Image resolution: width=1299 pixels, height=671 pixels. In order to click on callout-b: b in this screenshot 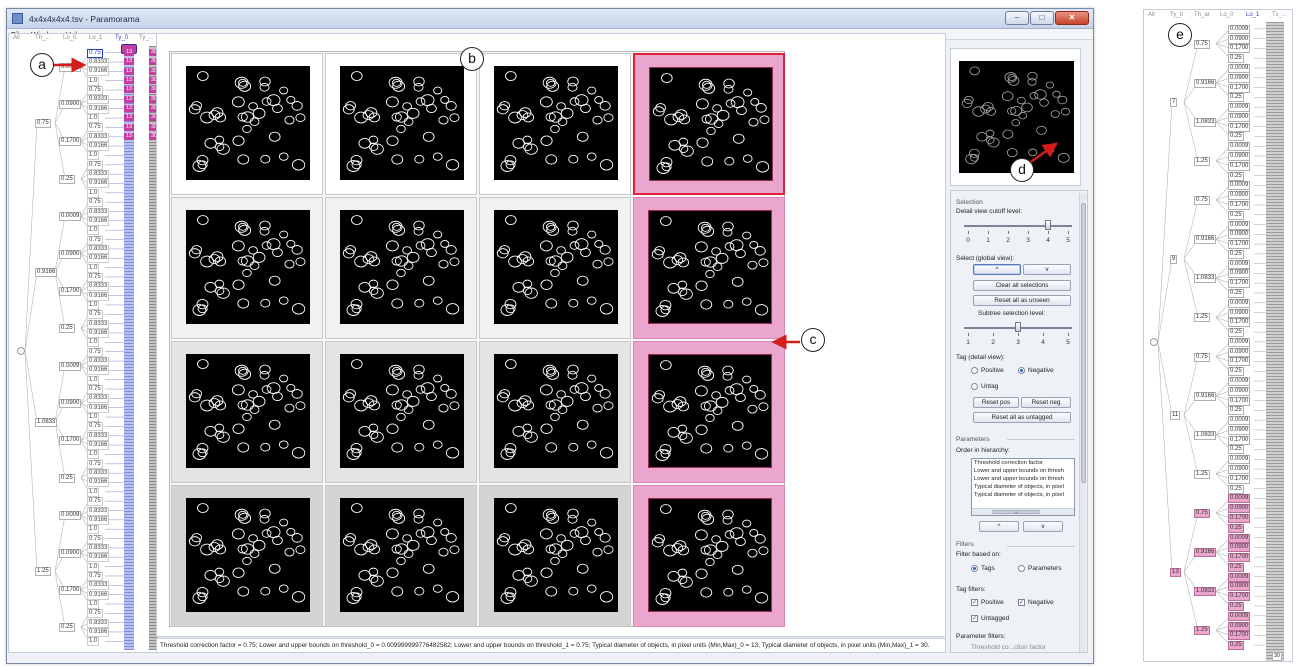, I will do `click(472, 59)`.